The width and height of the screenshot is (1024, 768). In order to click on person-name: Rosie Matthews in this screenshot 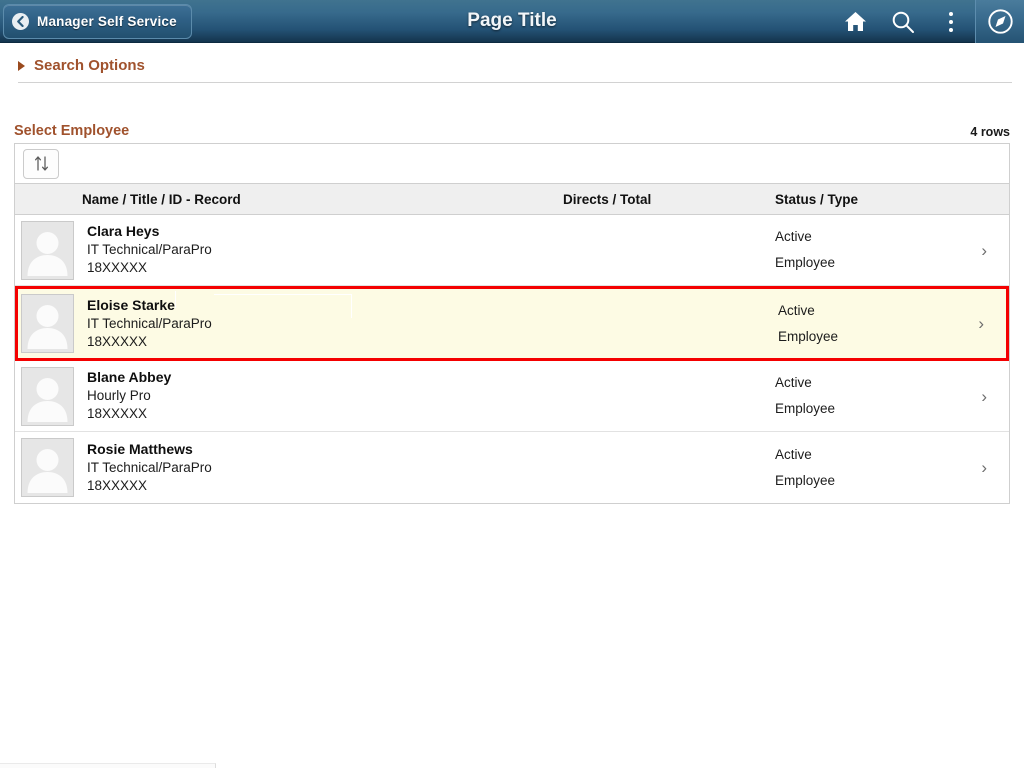, I will do `click(140, 448)`.